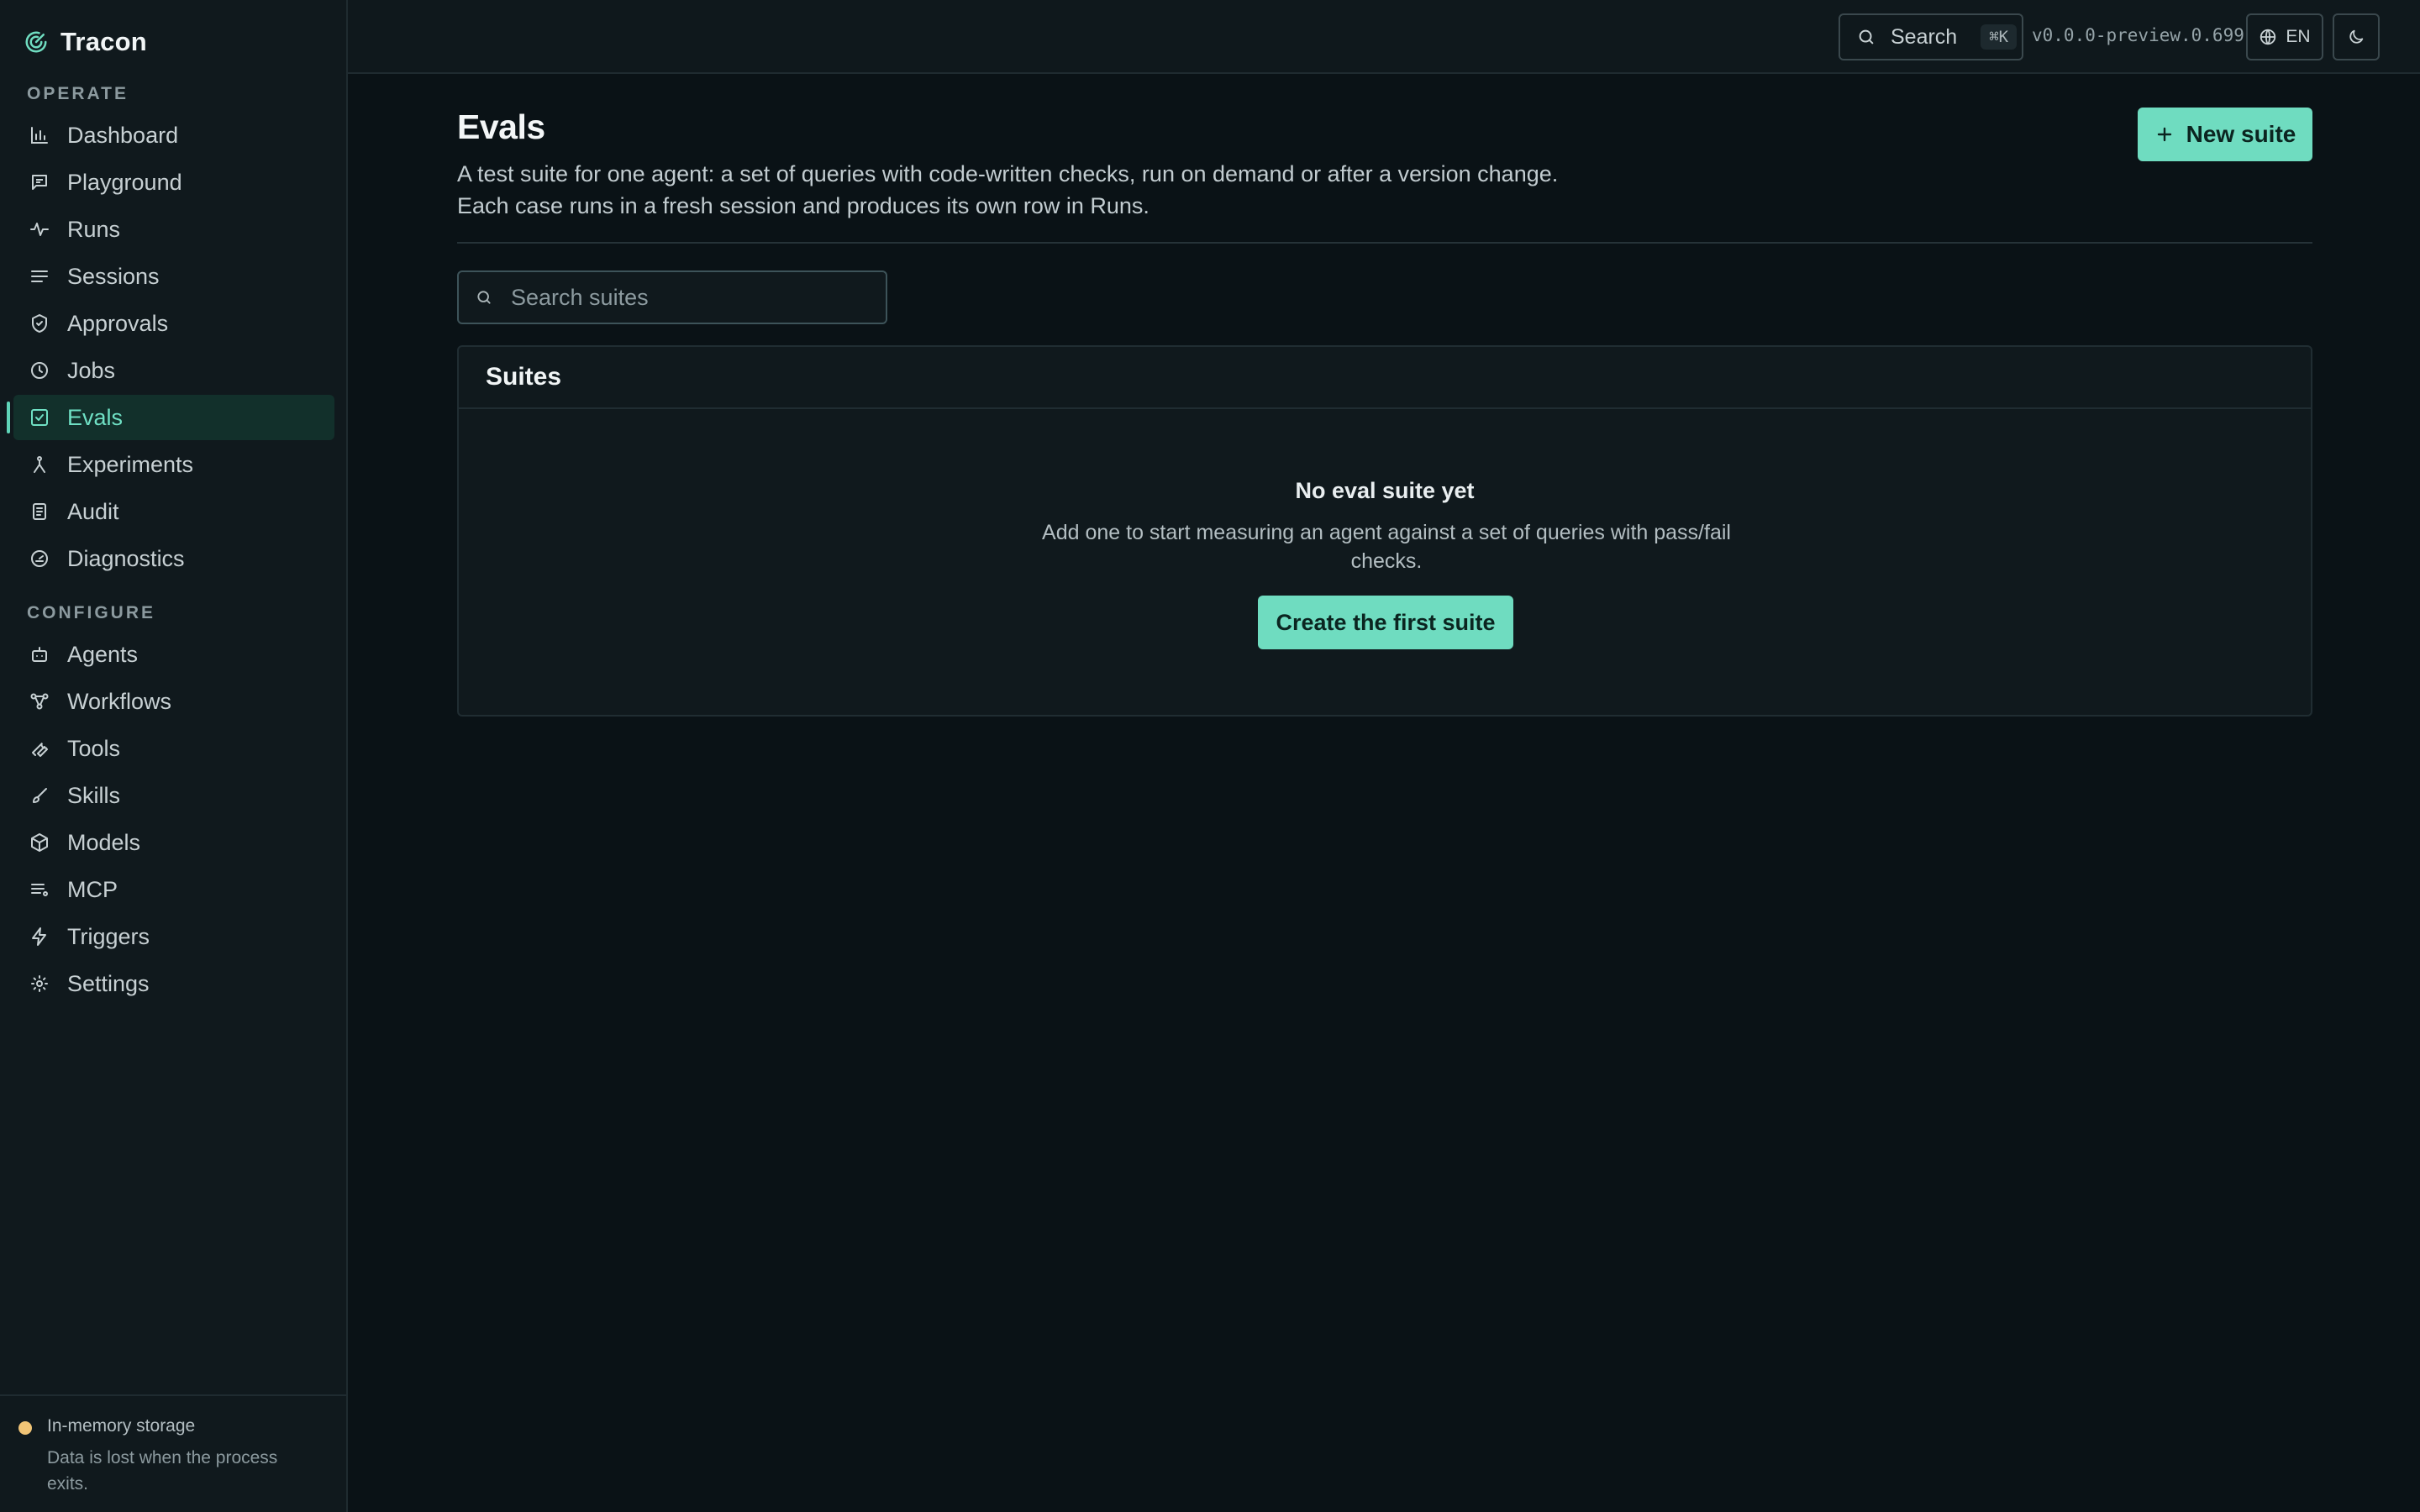 Image resolution: width=2420 pixels, height=1512 pixels. I want to click on empty-state-title: No eval suite yet, so click(1385, 490).